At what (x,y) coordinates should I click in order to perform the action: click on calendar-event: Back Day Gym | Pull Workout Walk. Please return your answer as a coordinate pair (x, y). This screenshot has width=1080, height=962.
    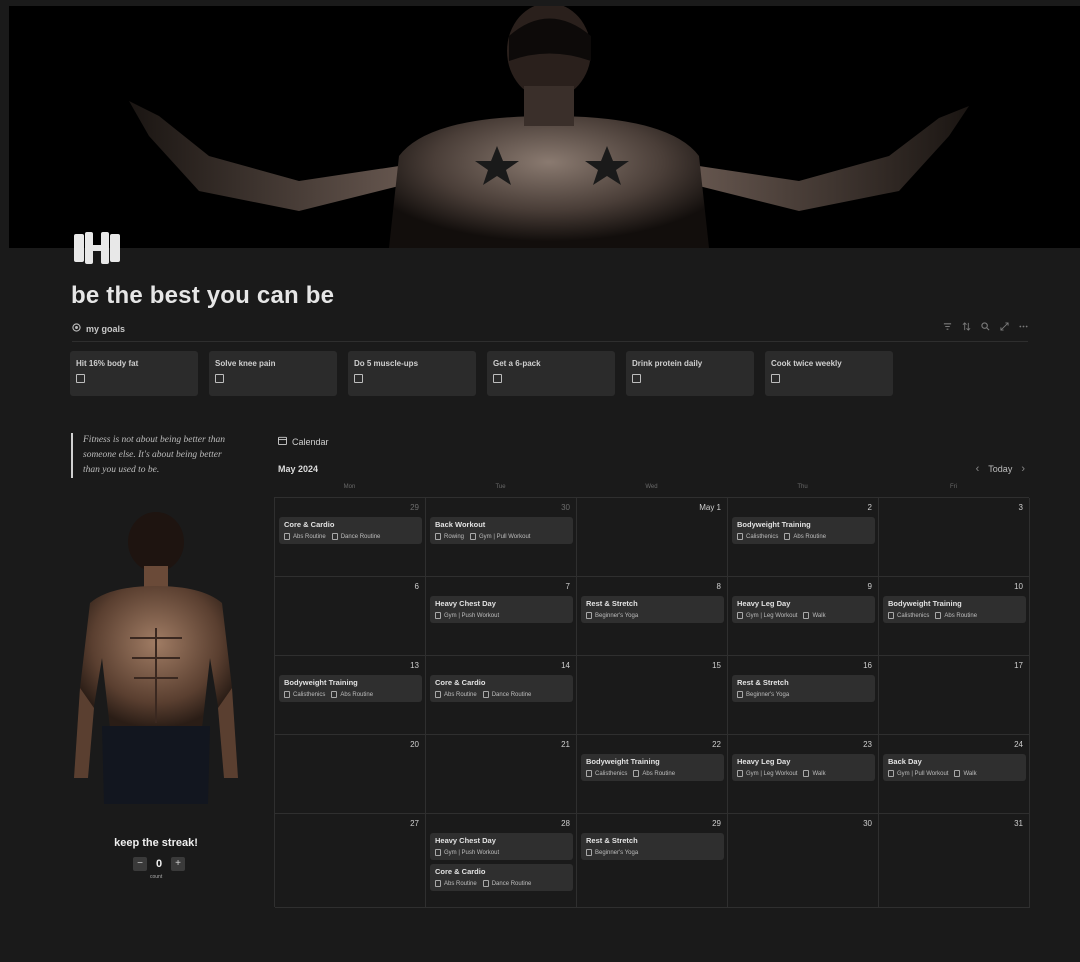
    Looking at the image, I should click on (954, 767).